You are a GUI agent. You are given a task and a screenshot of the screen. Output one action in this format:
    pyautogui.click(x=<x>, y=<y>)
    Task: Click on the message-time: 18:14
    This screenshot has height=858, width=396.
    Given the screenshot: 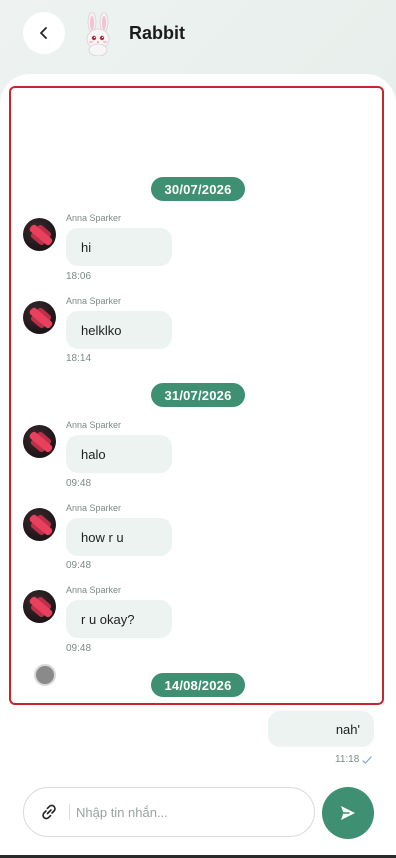 What is the action you would take?
    pyautogui.click(x=79, y=358)
    